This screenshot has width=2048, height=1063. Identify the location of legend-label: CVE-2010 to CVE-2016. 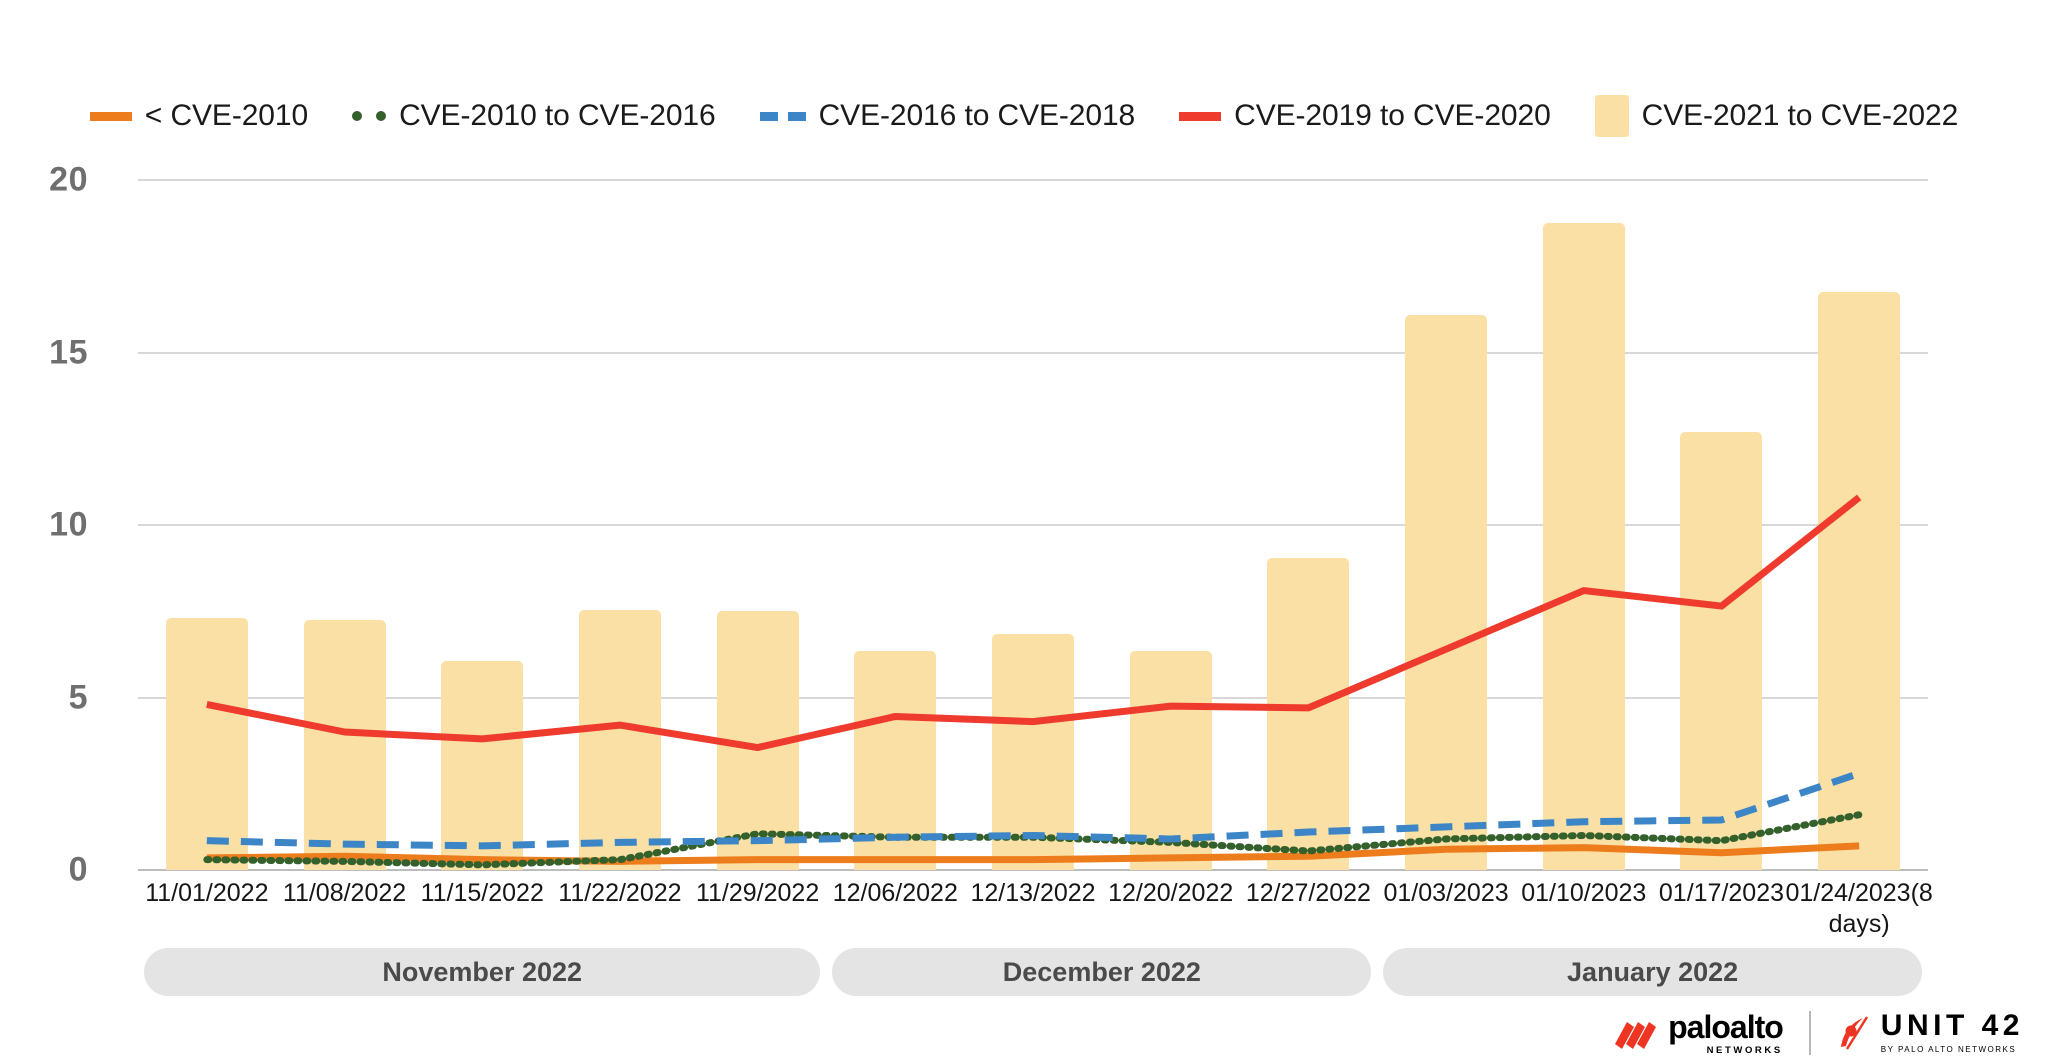
(557, 115).